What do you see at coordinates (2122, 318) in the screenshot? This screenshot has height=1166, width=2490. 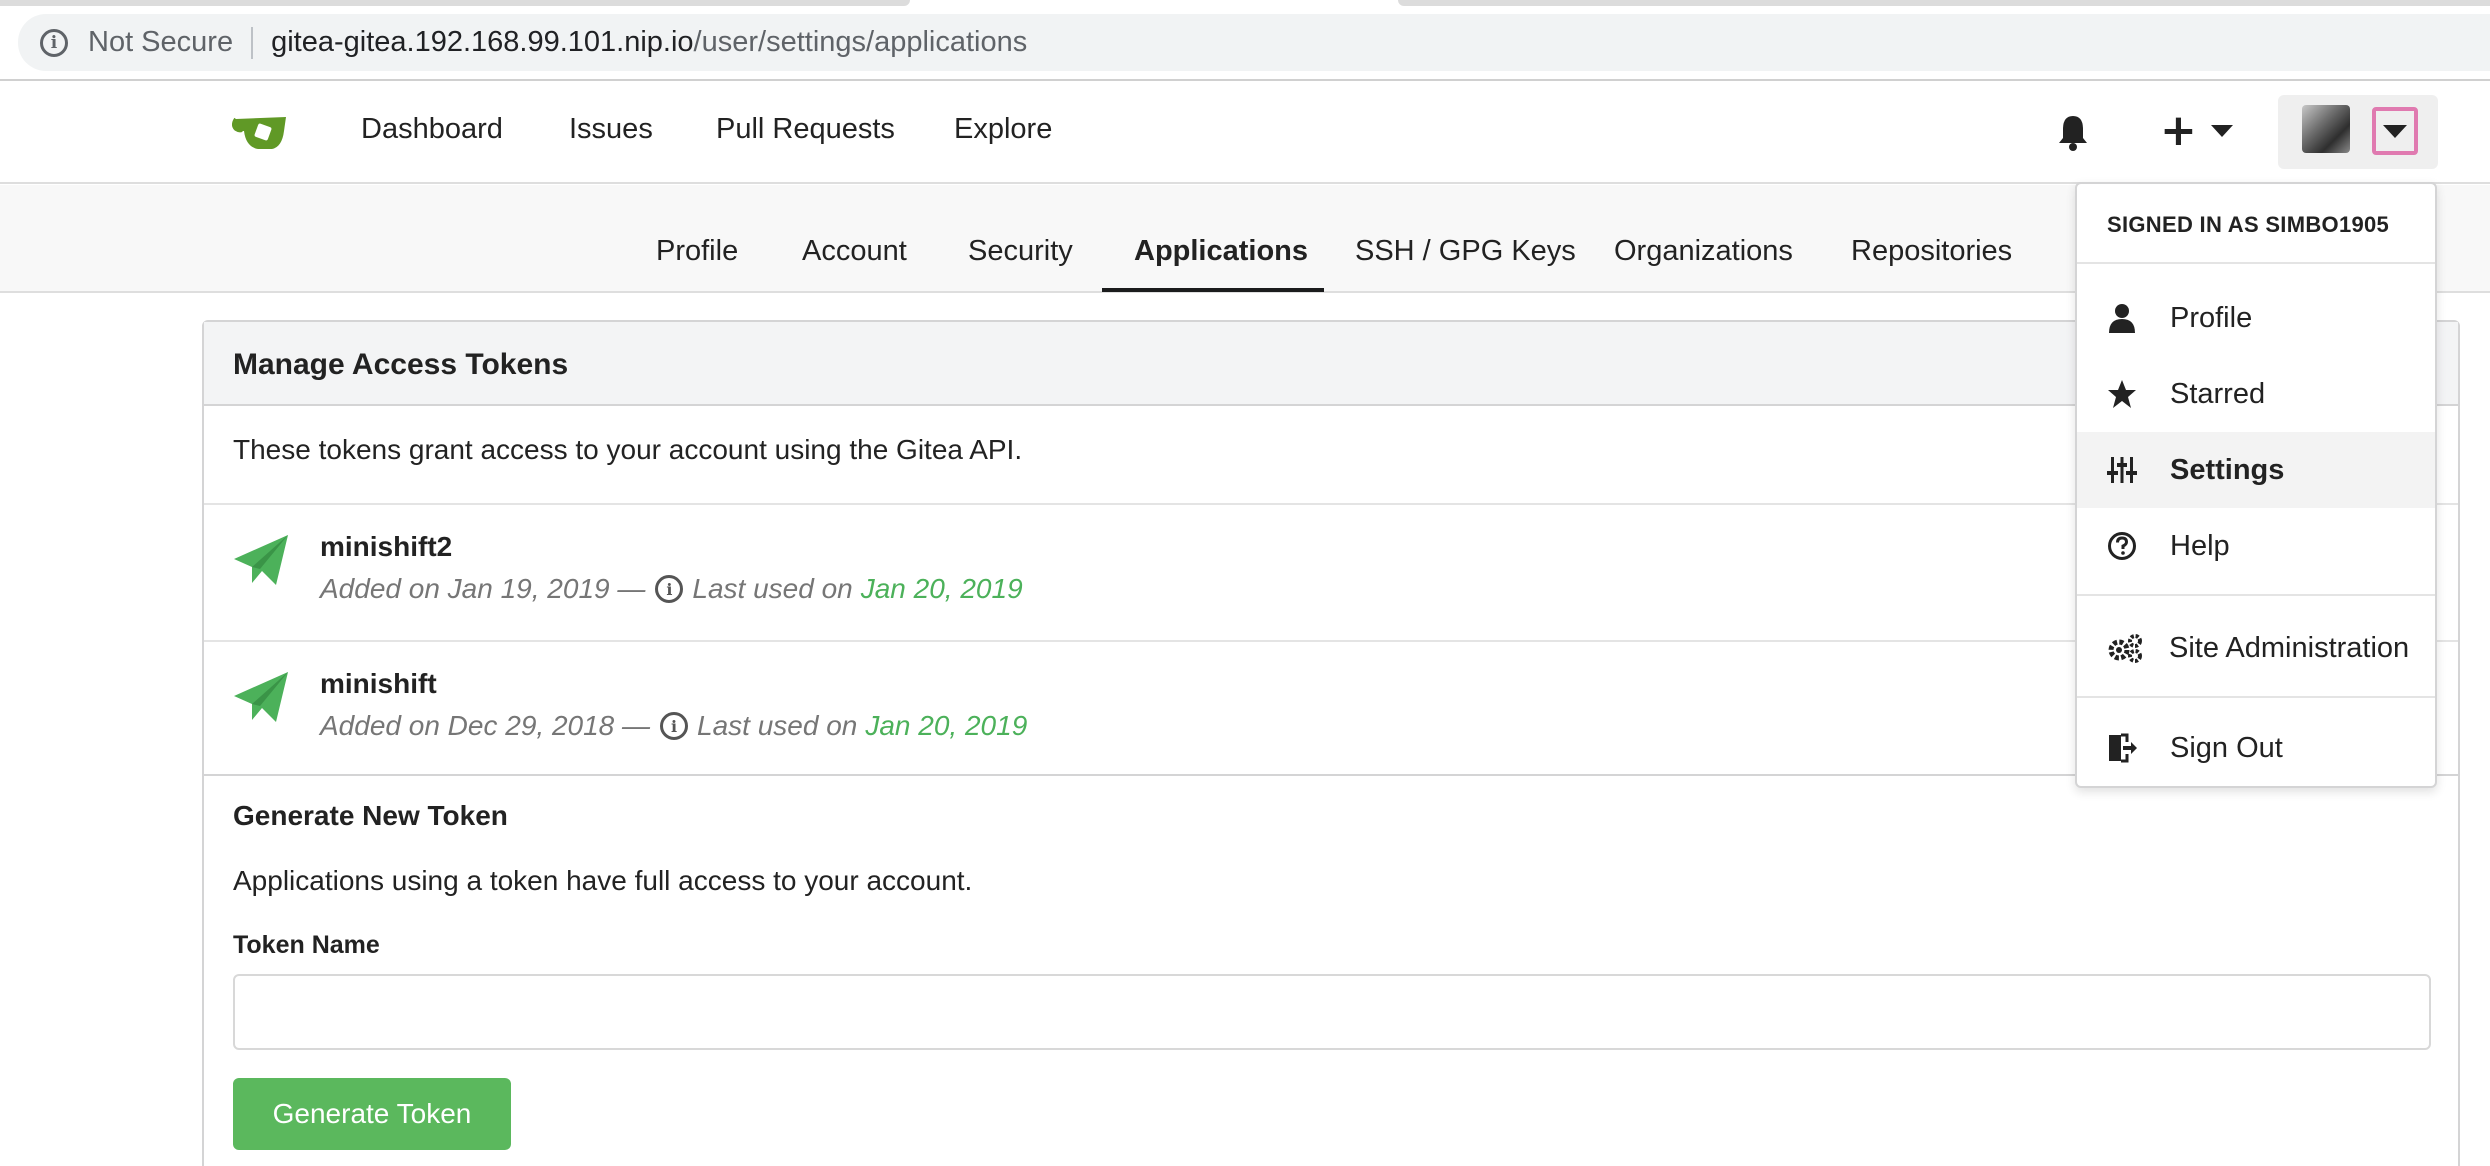 I see `person-icon` at bounding box center [2122, 318].